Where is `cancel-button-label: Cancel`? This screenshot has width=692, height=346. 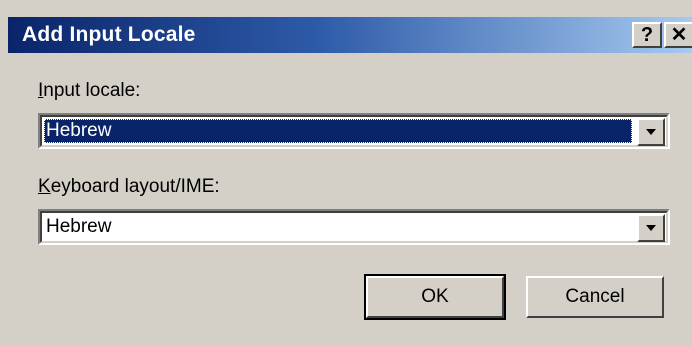
cancel-button-label: Cancel is located at coordinates (595, 296).